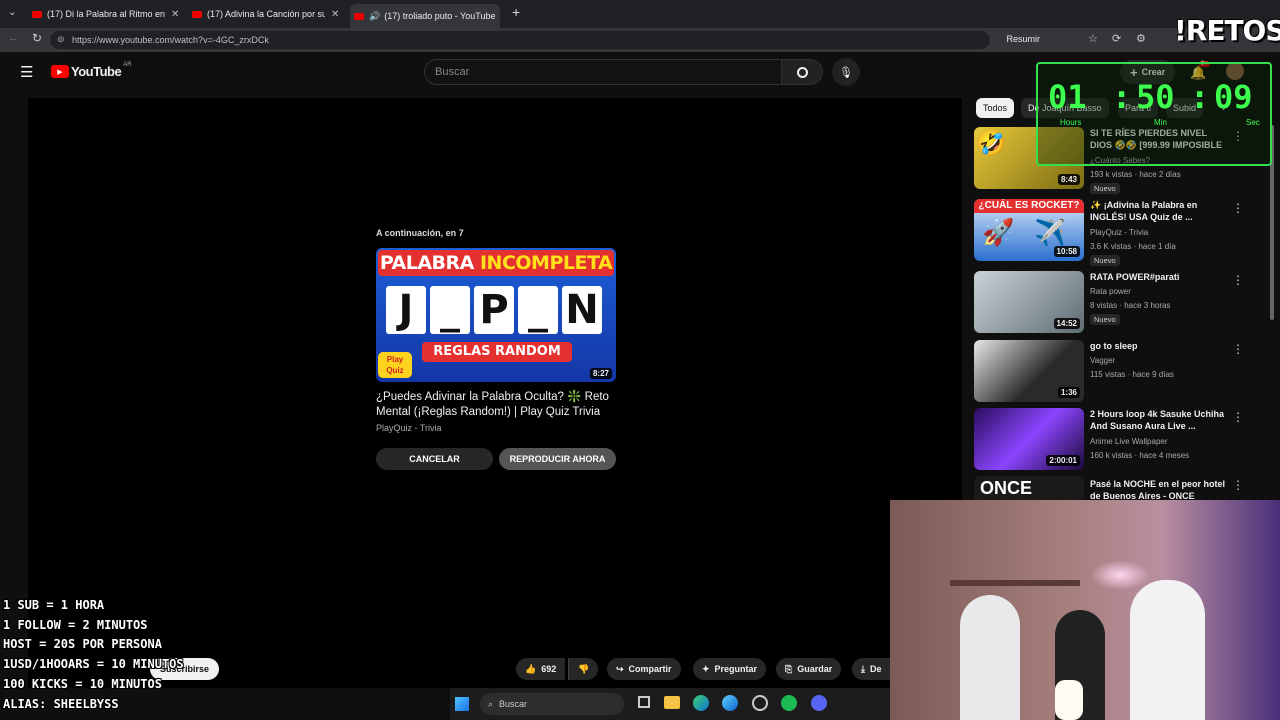 The image size is (1280, 720). Describe the element at coordinates (1110, 291) in the screenshot. I see `video-channel: Rata power` at that location.